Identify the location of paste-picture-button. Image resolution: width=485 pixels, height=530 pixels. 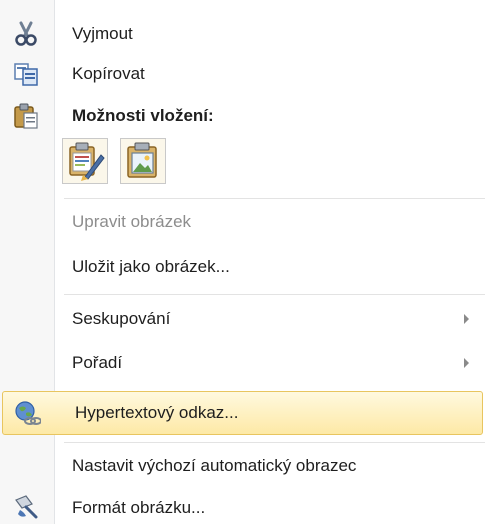
(143, 161).